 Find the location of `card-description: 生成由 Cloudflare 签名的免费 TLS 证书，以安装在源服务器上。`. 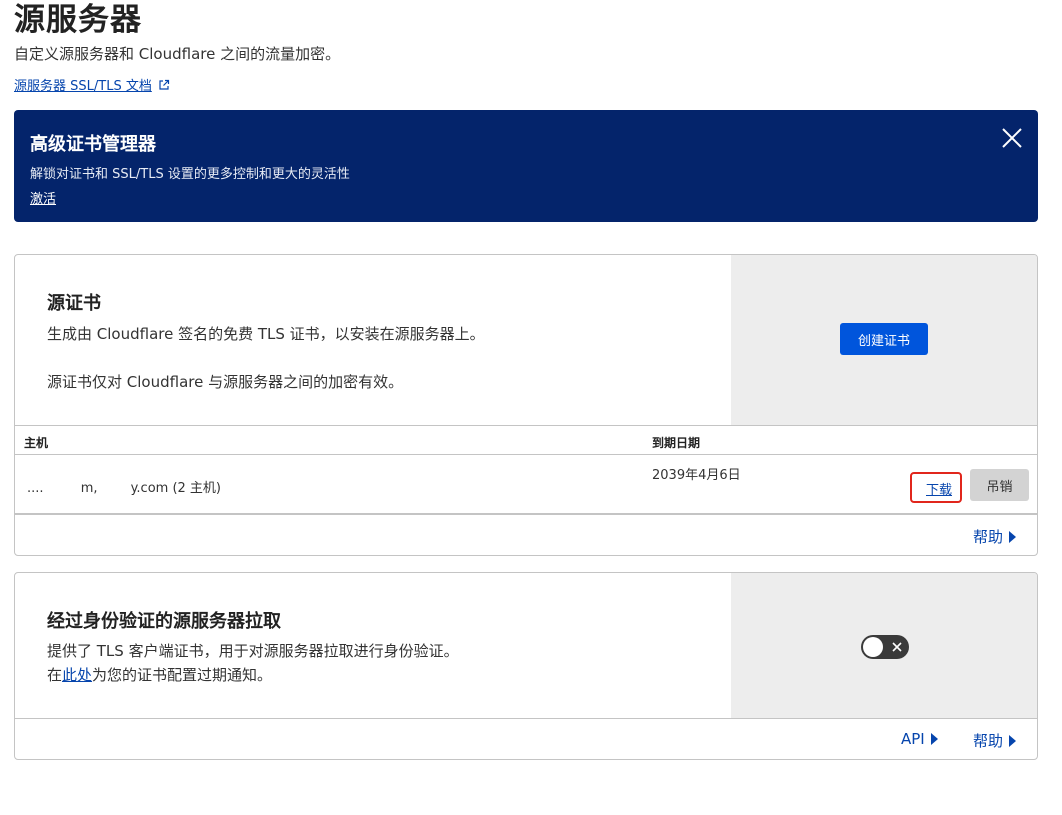

card-description: 生成由 Cloudflare 签名的免费 TLS 证书，以安装在源服务器上。 is located at coordinates (266, 334).